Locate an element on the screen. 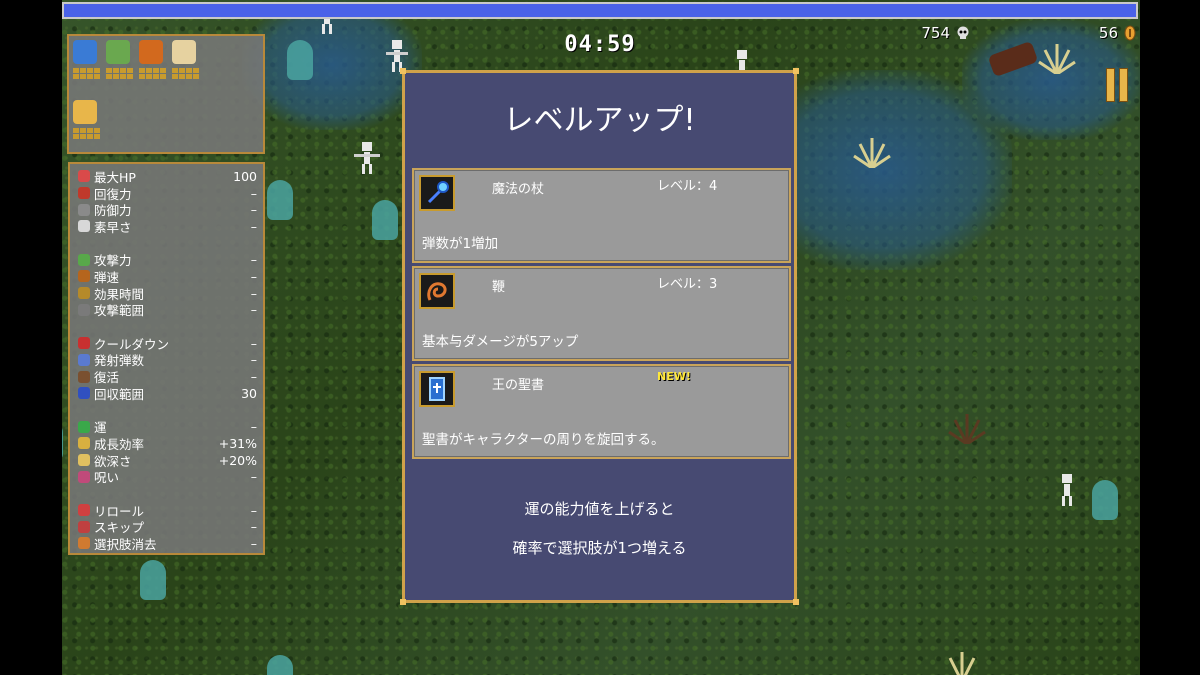 Image resolution: width=1200 pixels, height=675 pixels. pause-bar-left is located at coordinates (1110, 85).